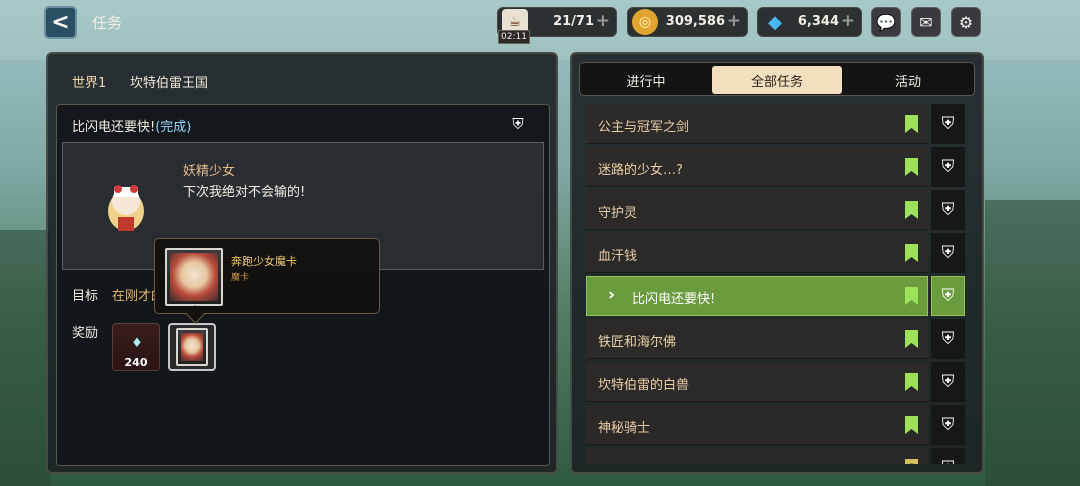 The image size is (1080, 486). I want to click on chevron-left-icon: <, so click(60, 22).